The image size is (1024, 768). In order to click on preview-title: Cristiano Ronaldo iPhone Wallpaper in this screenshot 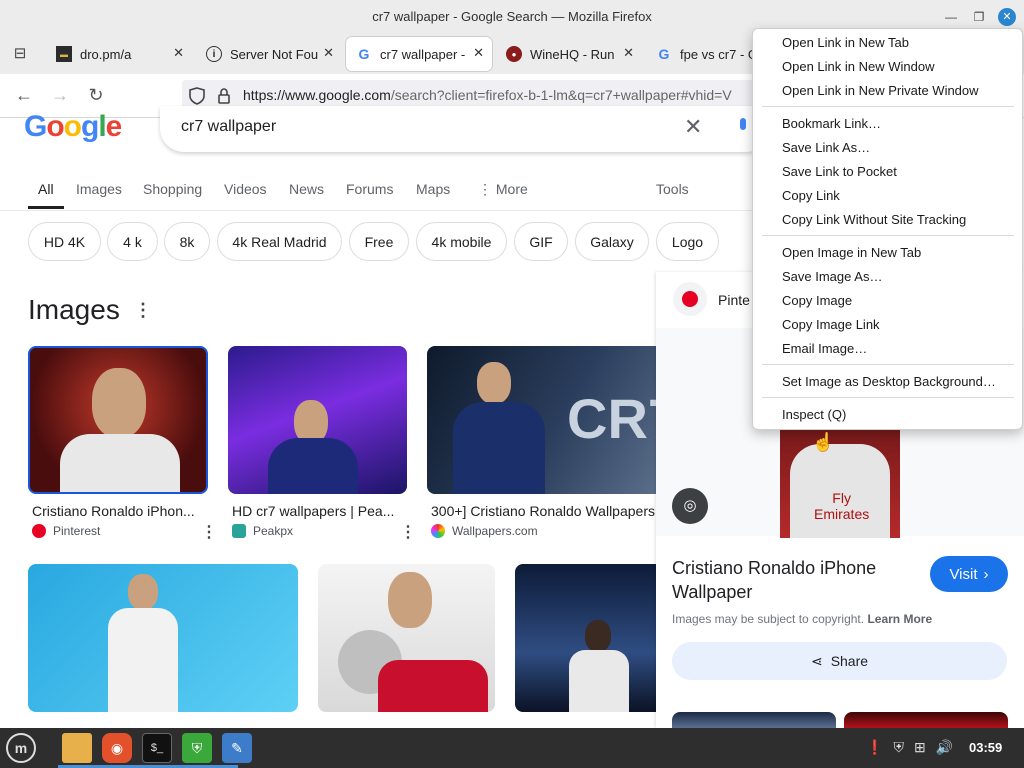, I will do `click(774, 580)`.